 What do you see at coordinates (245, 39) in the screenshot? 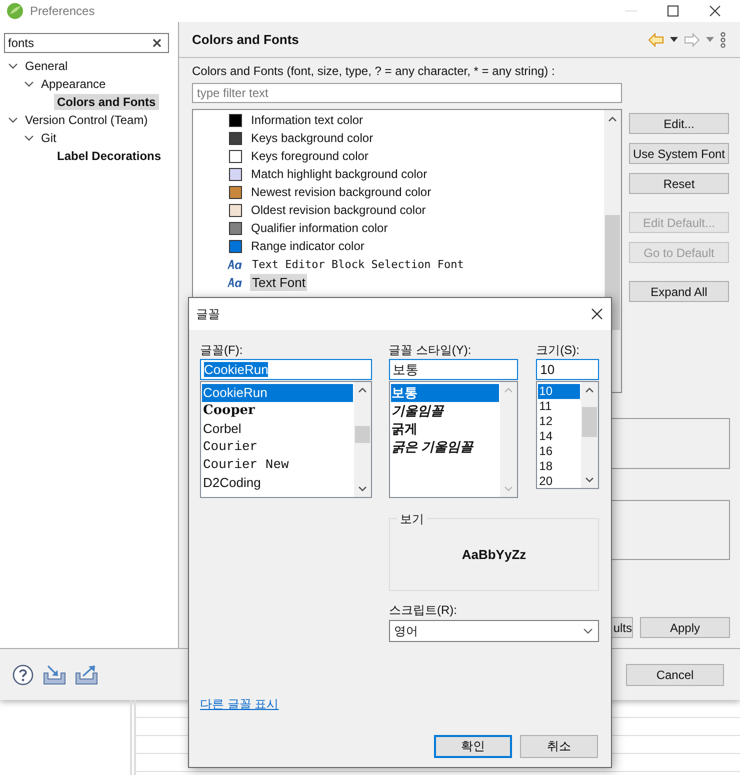
I see `page-title: Colors and Fonts` at bounding box center [245, 39].